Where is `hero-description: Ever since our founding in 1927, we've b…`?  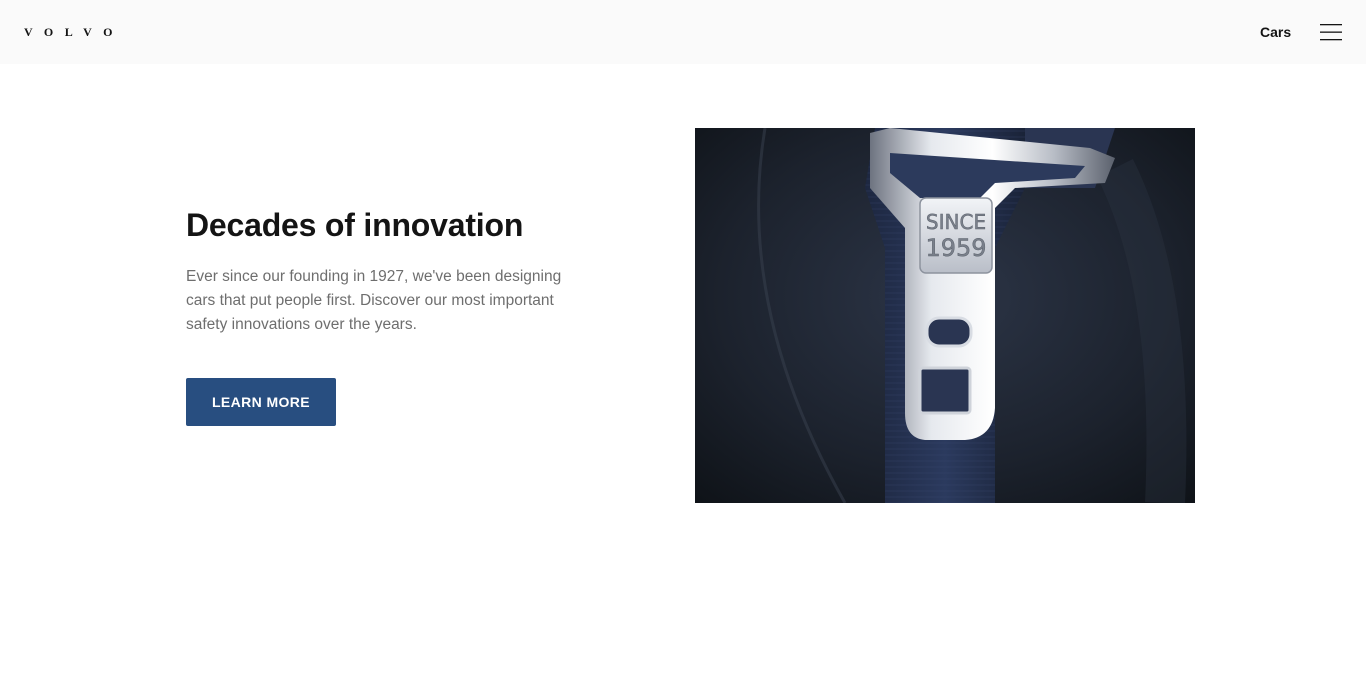
hero-description: Ever since our founding in 1927, we've b… is located at coordinates (374, 300).